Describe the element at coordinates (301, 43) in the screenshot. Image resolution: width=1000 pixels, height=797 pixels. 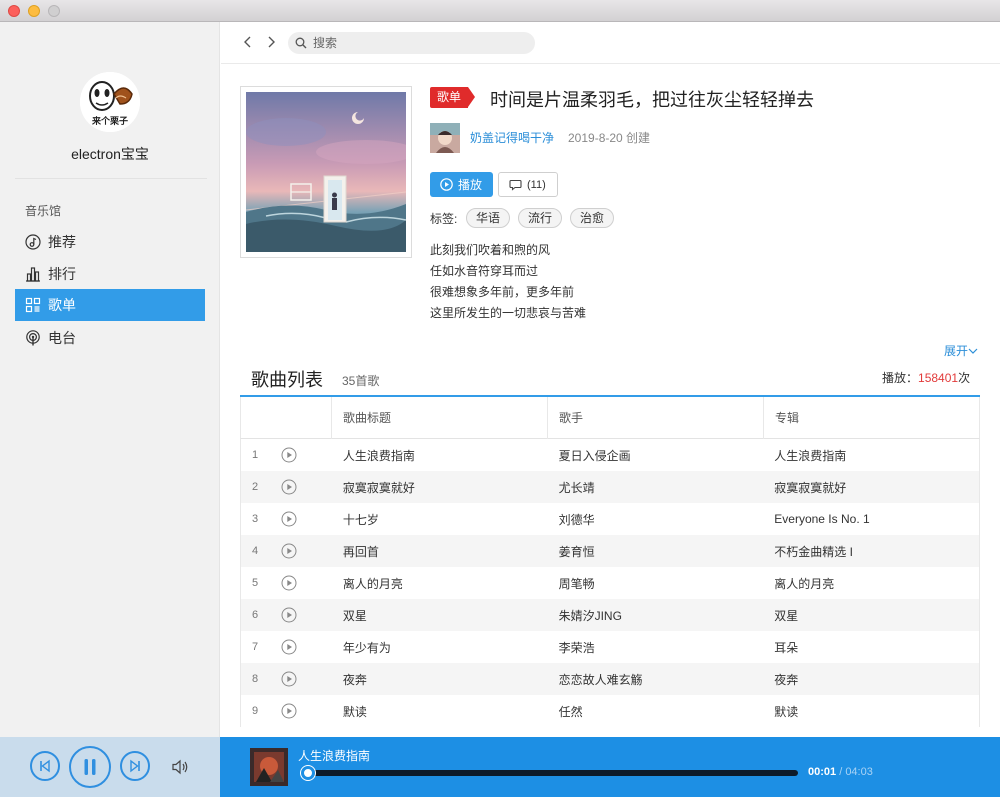
I see `search-icon` at that location.